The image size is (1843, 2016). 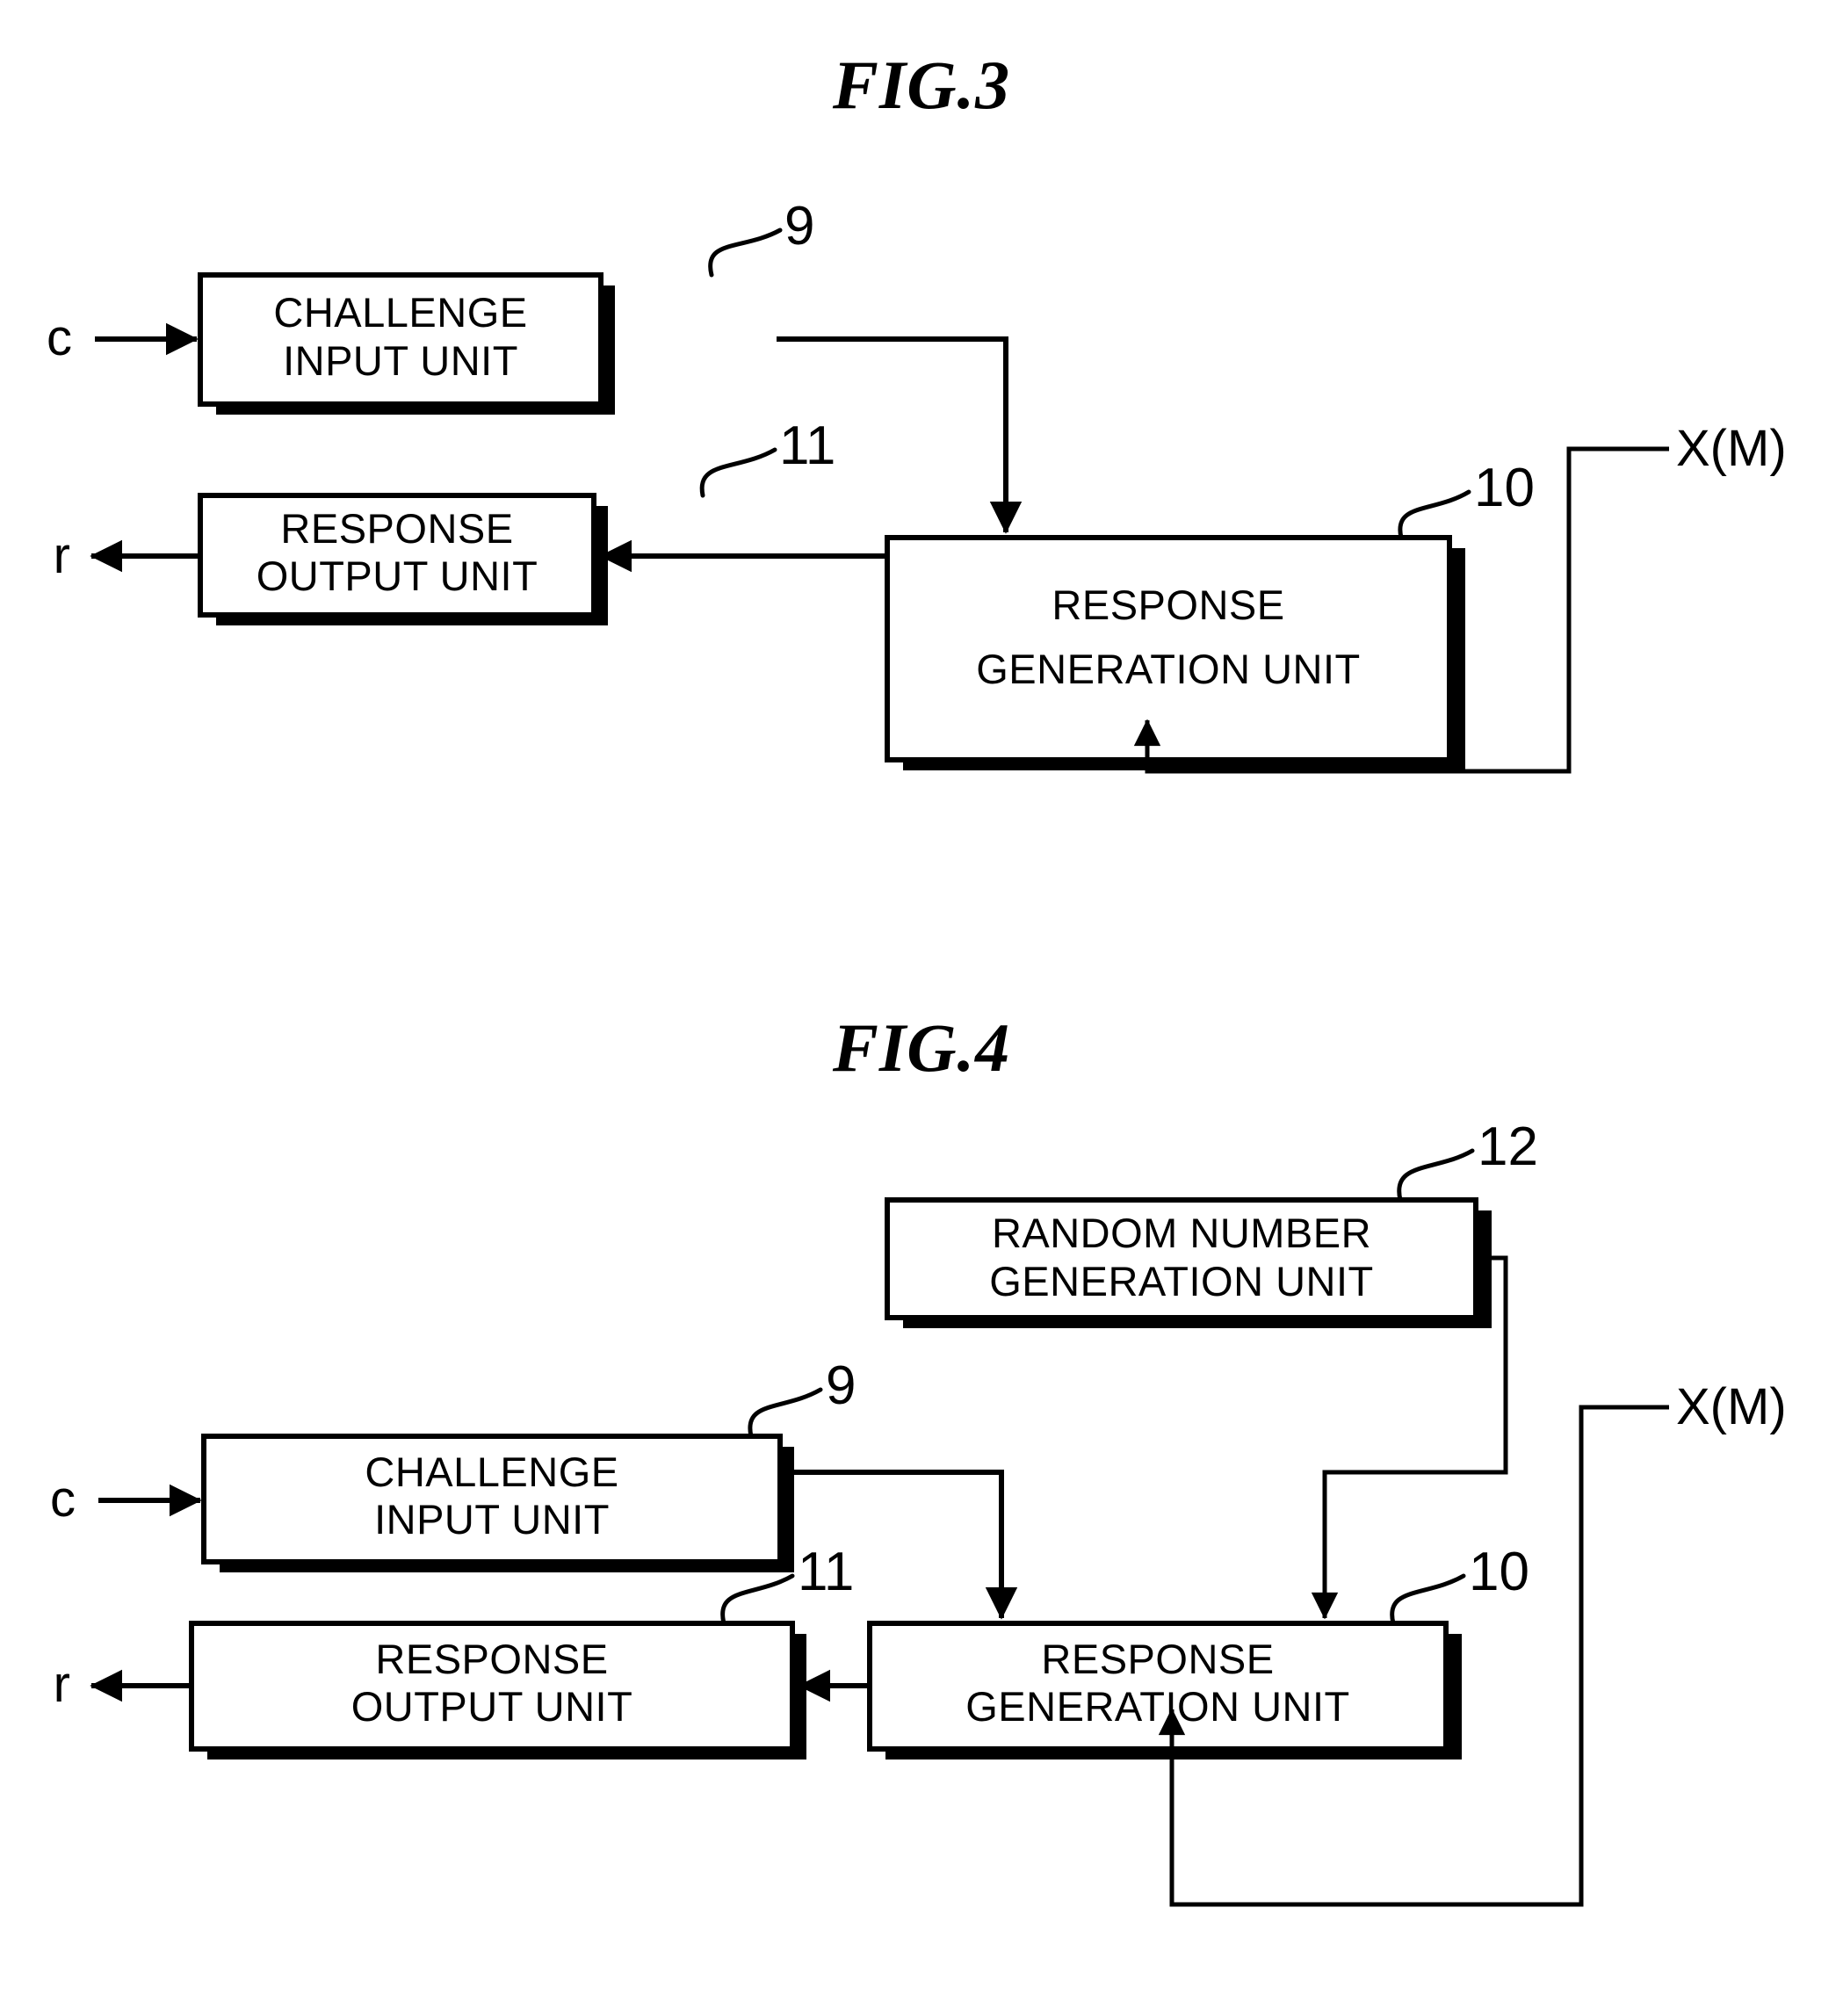 I want to click on signal-challenge-in-fig3: c, so click(x=123, y=338).